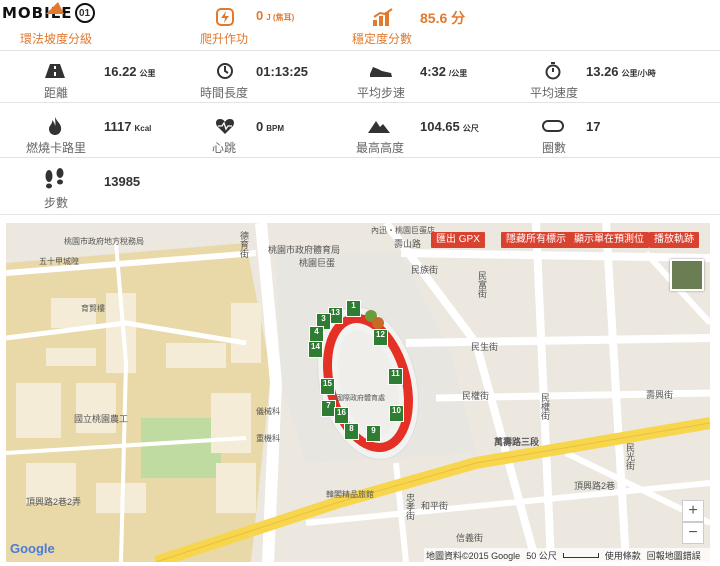  I want to click on map-place: 育賢樓, so click(93, 308).